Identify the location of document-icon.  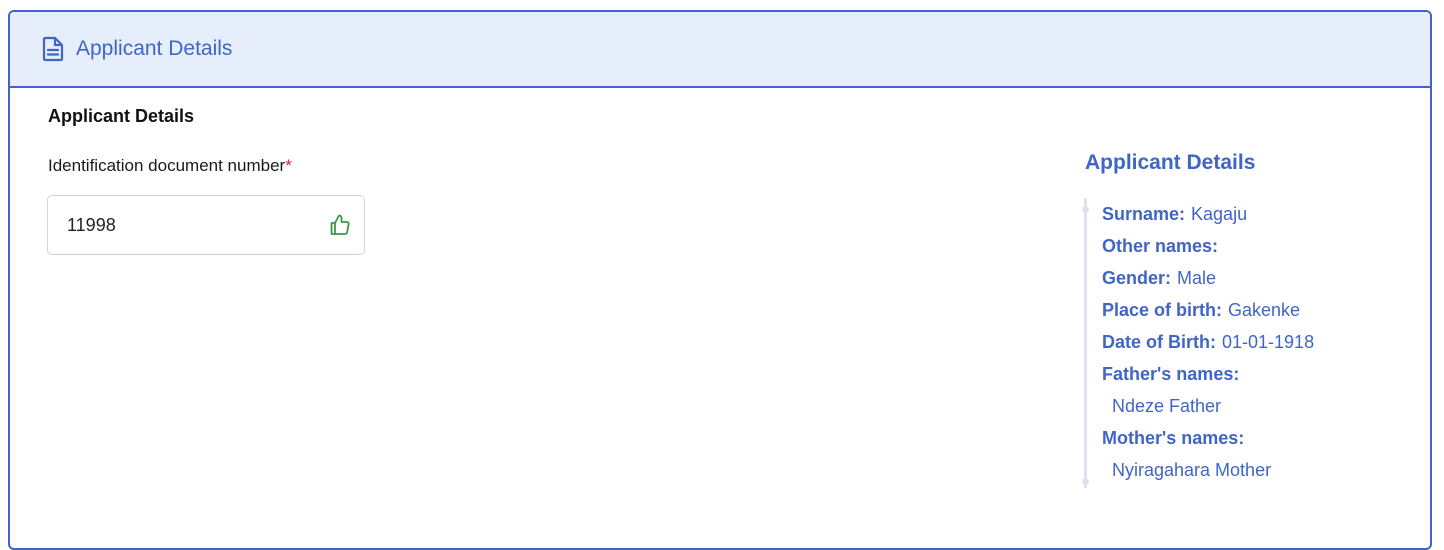
(53, 49).